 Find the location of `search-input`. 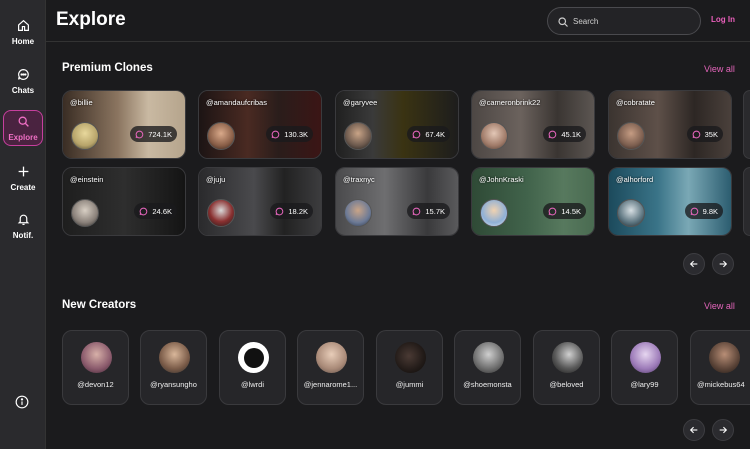

search-input is located at coordinates (633, 21).